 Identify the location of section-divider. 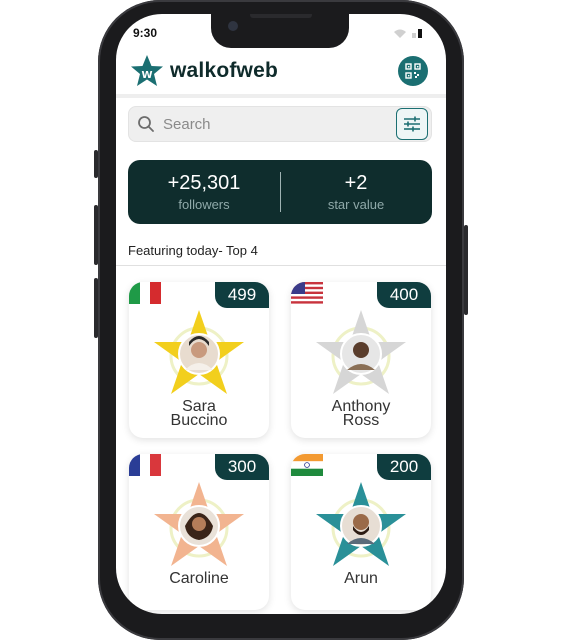
(281, 265).